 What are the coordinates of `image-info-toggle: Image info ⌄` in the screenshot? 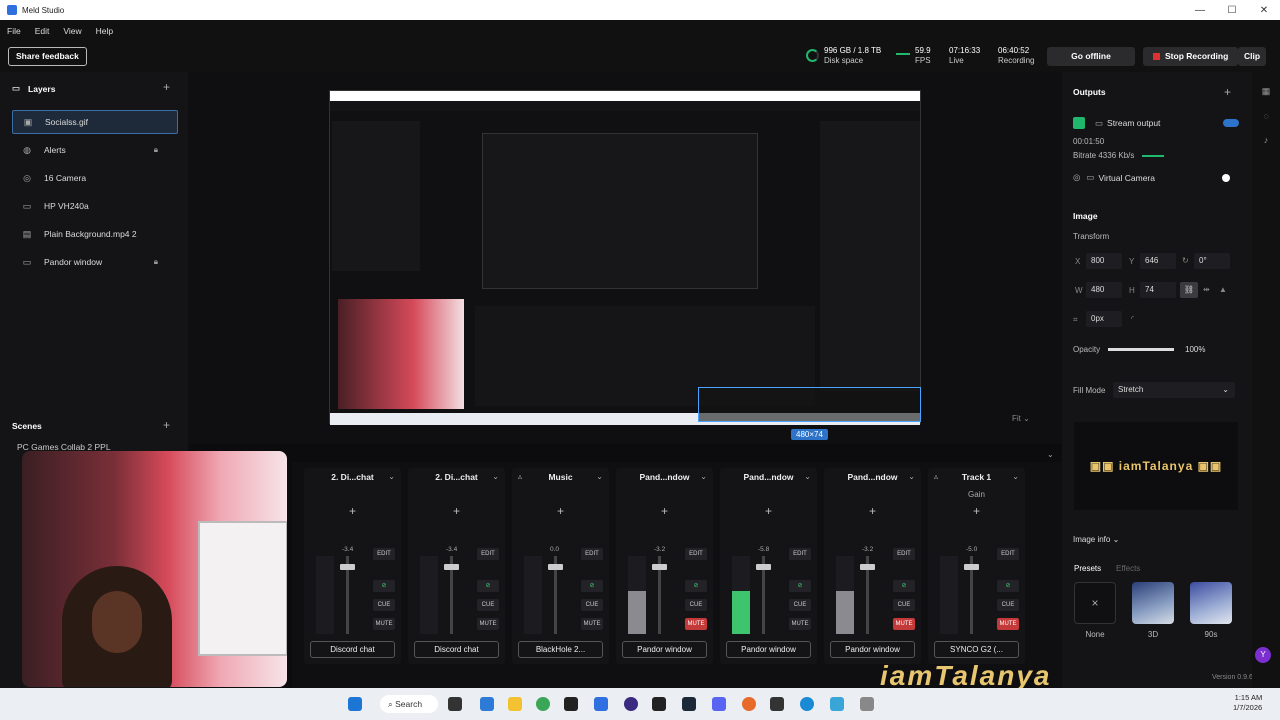 It's located at (1096, 539).